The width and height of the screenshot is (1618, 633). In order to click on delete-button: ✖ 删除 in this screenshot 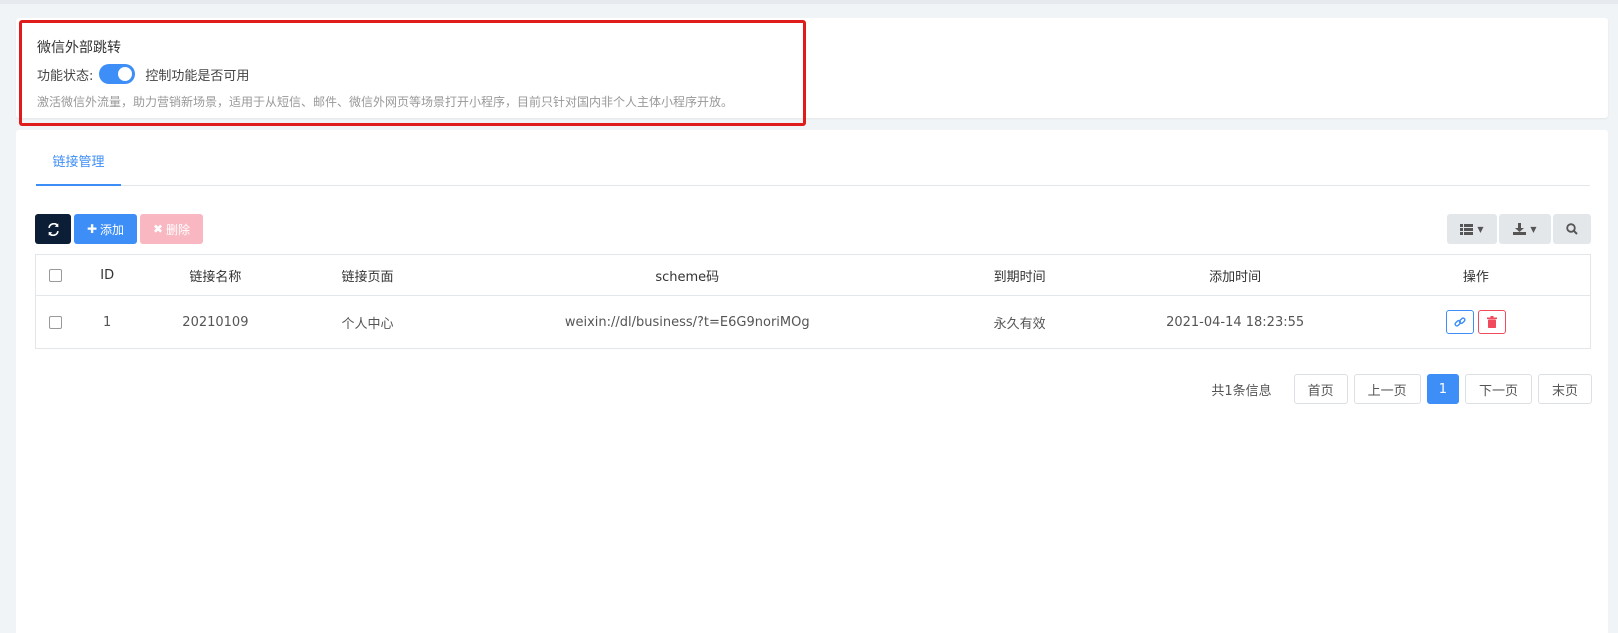, I will do `click(171, 229)`.